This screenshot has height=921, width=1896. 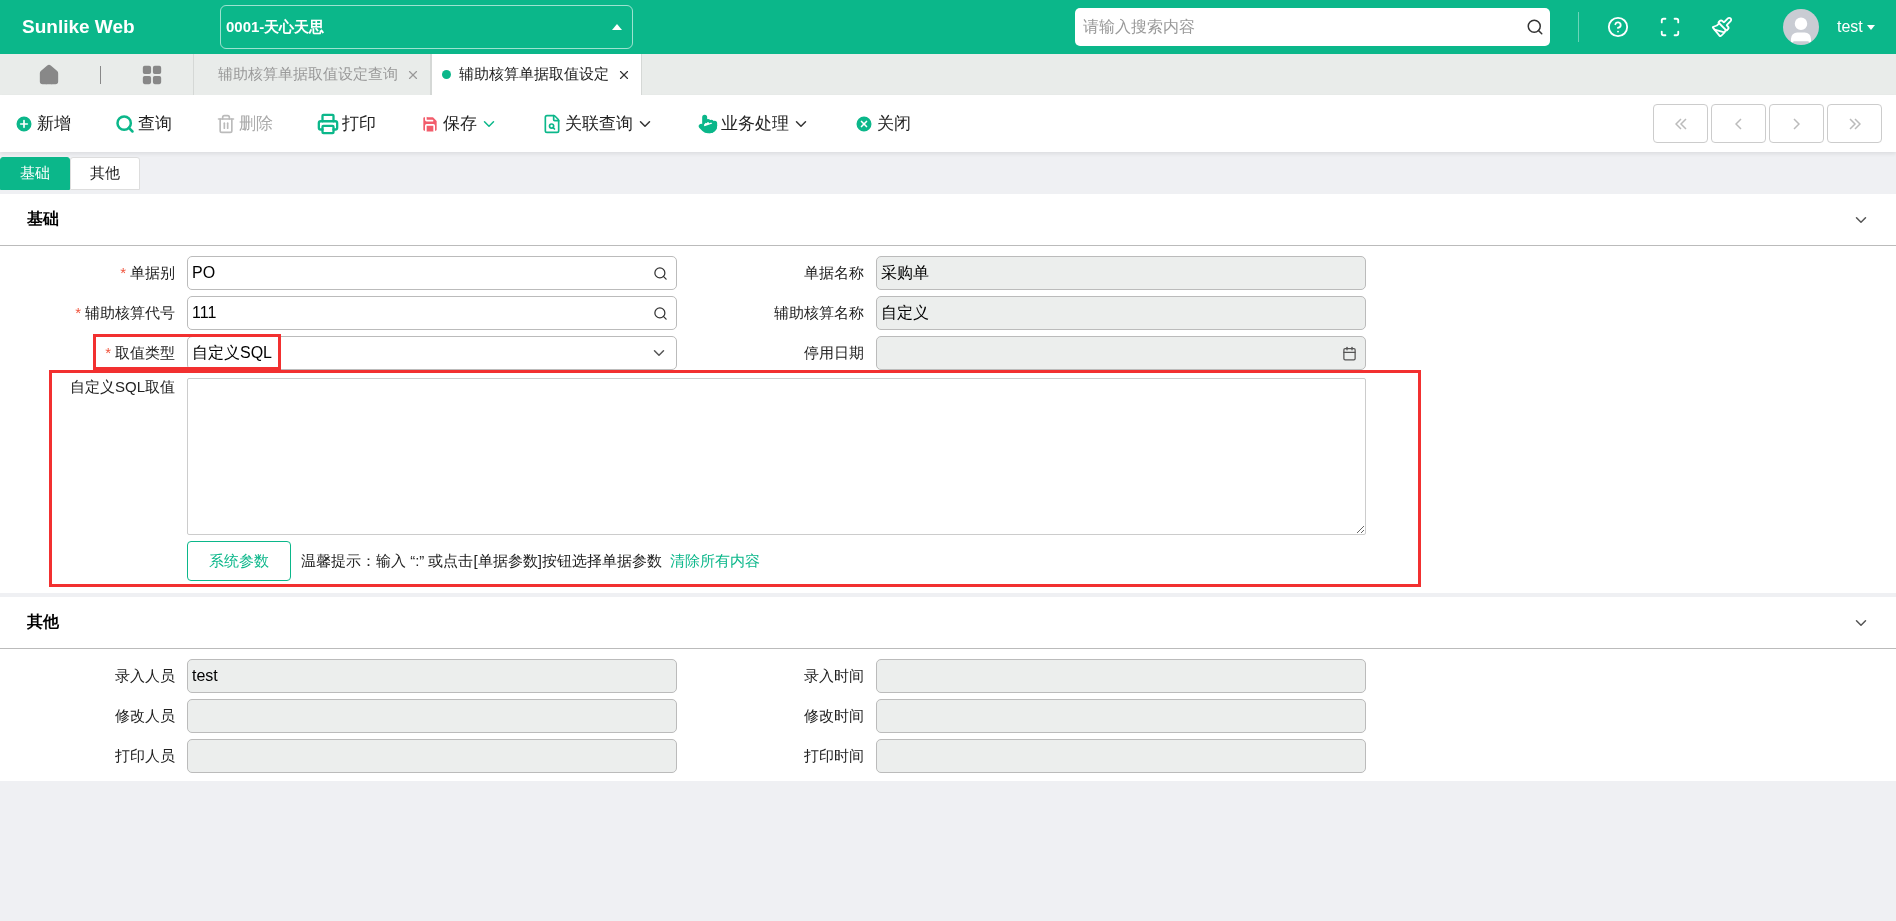 What do you see at coordinates (1312, 27) in the screenshot?
I see `search-box: 请输入搜索内容` at bounding box center [1312, 27].